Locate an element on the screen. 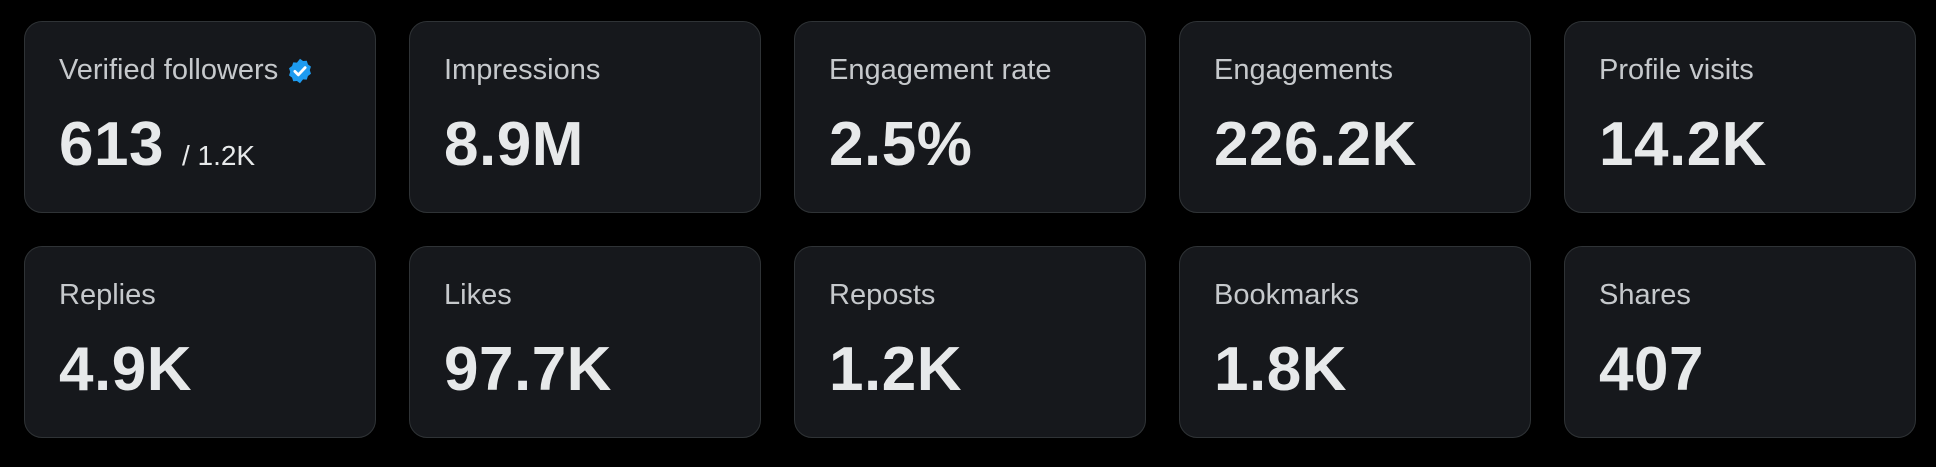 Image resolution: width=1936 pixels, height=467 pixels. stat-value: 4.9K is located at coordinates (125, 369).